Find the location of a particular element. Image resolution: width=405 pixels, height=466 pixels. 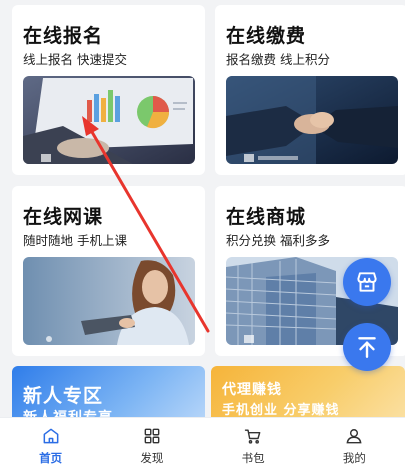

tab-bag: 书包 is located at coordinates (253, 442).